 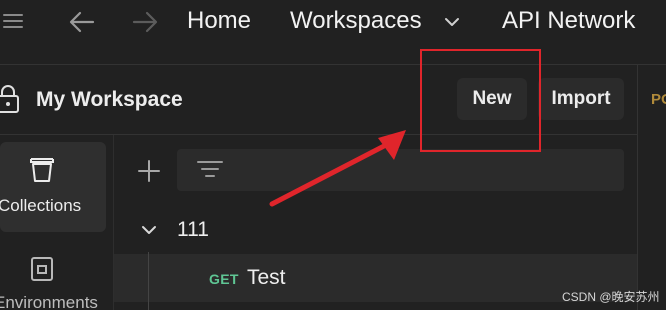 I want to click on plus-icon, so click(x=149, y=171).